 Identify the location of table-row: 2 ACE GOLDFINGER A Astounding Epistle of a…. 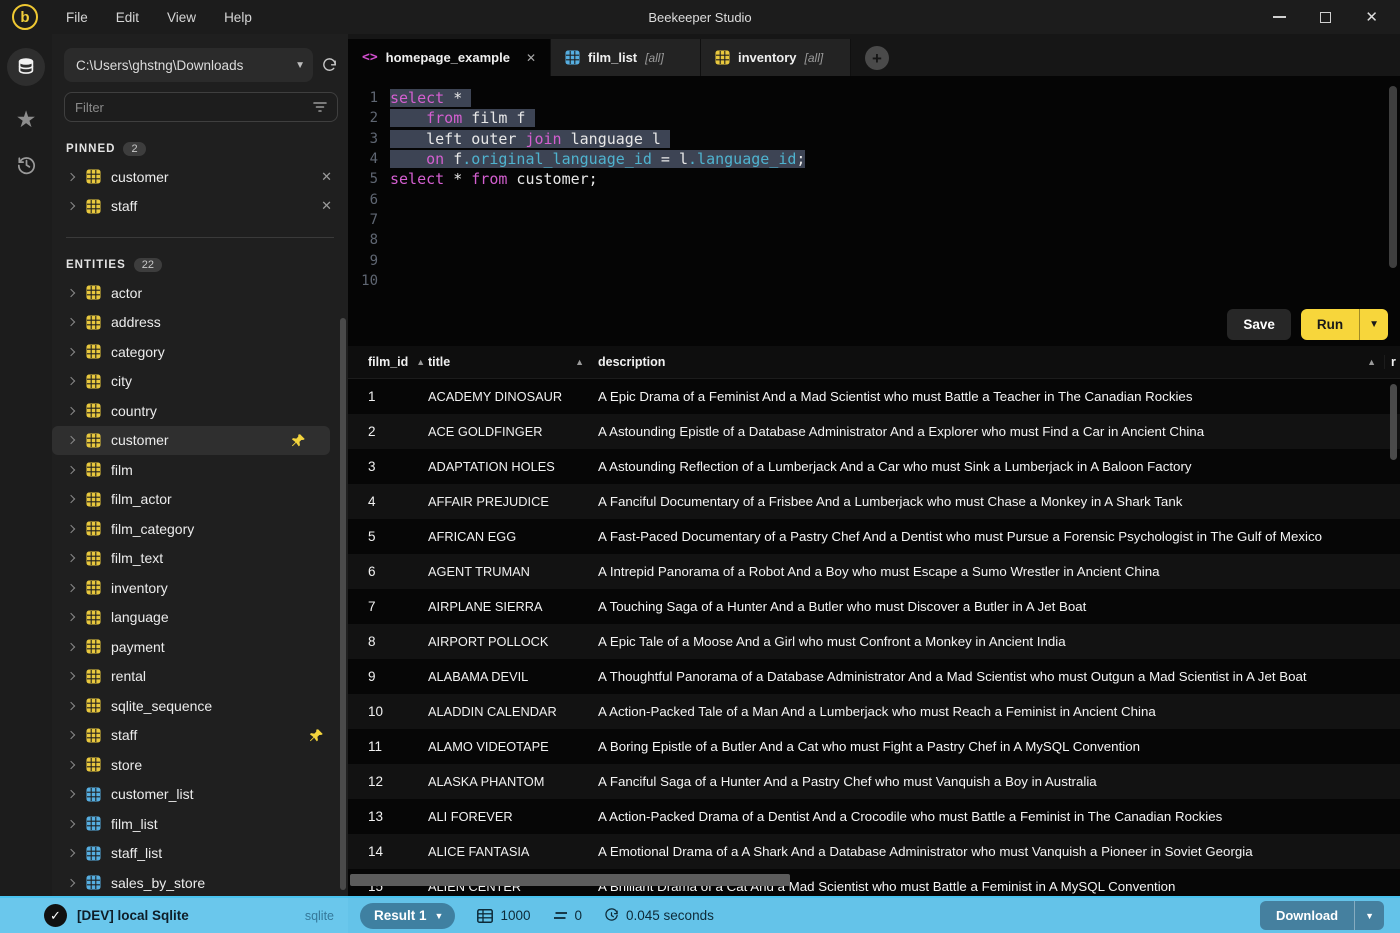
(874, 431).